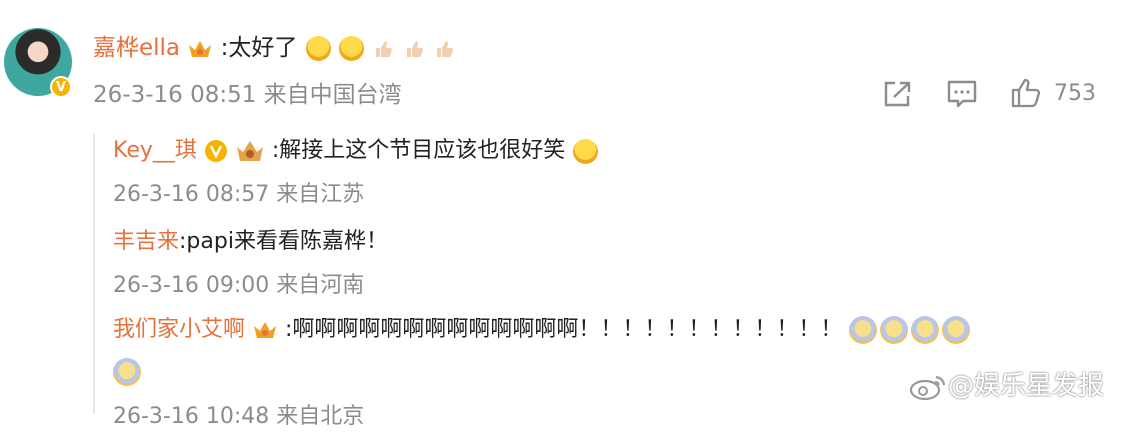 Image resolution: width=1124 pixels, height=434 pixels. I want to click on smile-emoji-icon, so click(586, 151).